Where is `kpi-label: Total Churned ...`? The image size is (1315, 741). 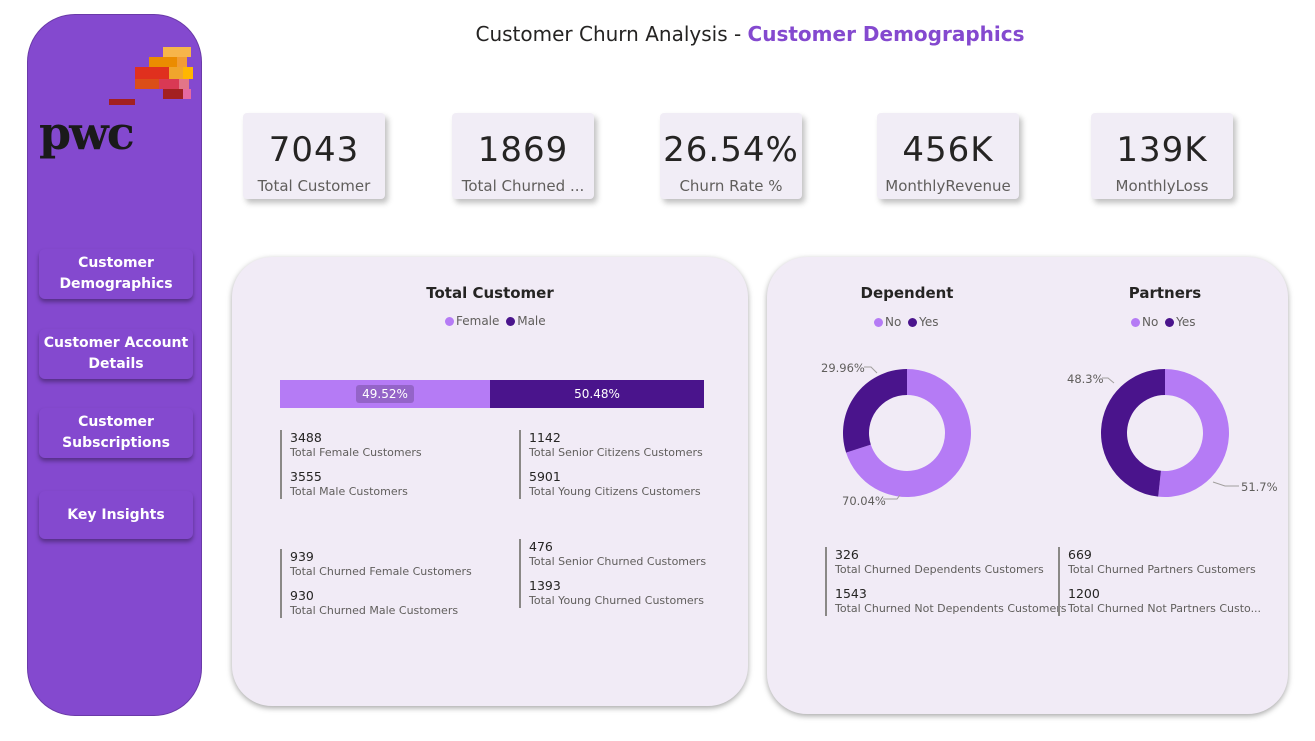
kpi-label: Total Churned ... is located at coordinates (523, 186).